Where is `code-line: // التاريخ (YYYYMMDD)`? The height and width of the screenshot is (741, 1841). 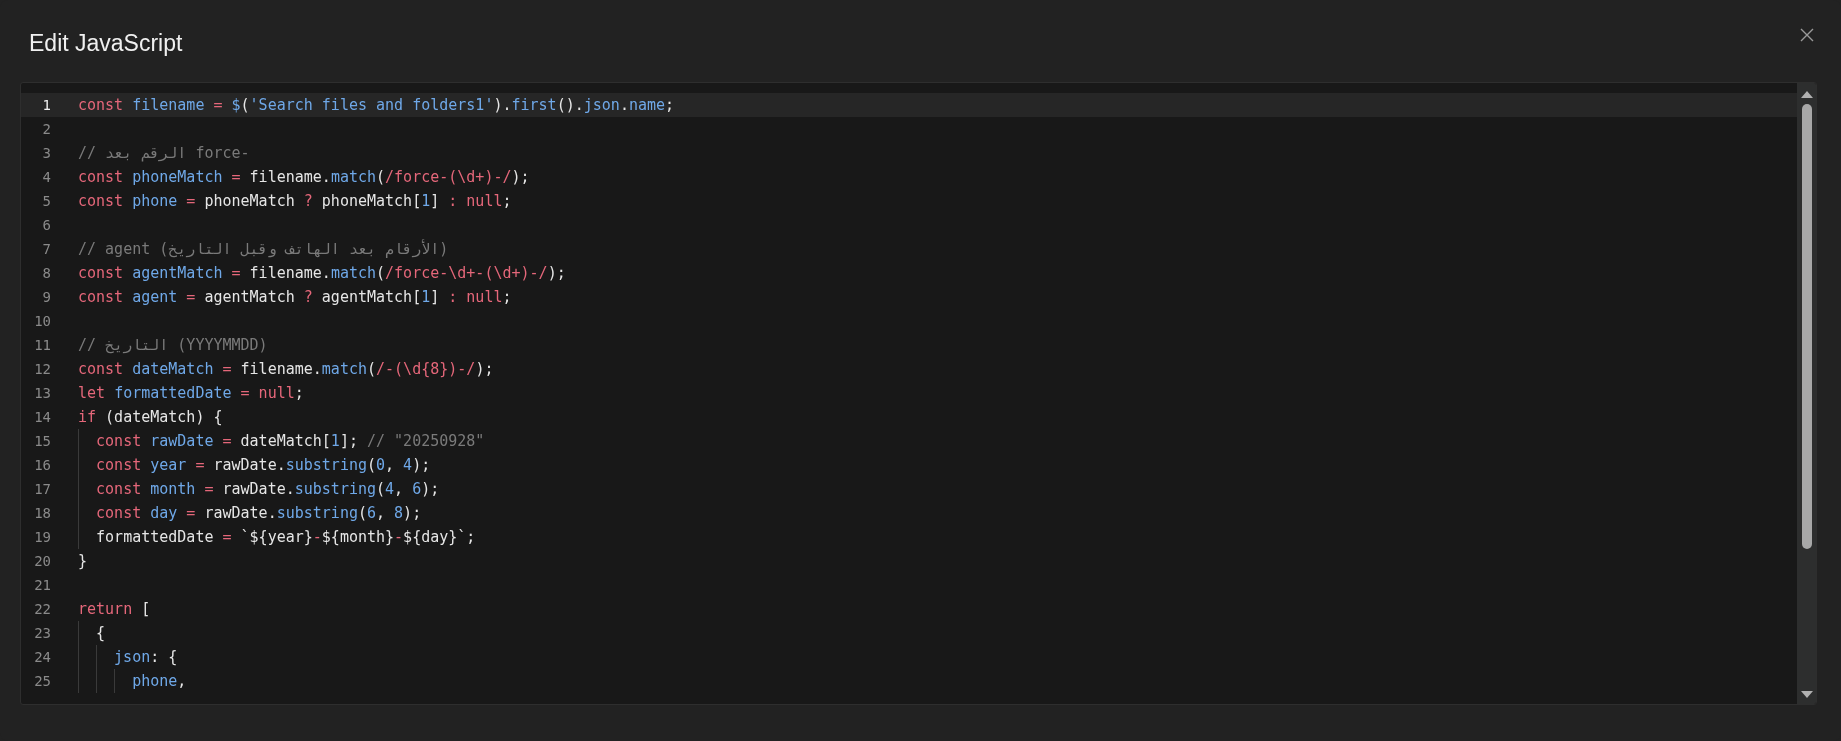
code-line: // التاريخ (YYYYMMDD) is located at coordinates (173, 345).